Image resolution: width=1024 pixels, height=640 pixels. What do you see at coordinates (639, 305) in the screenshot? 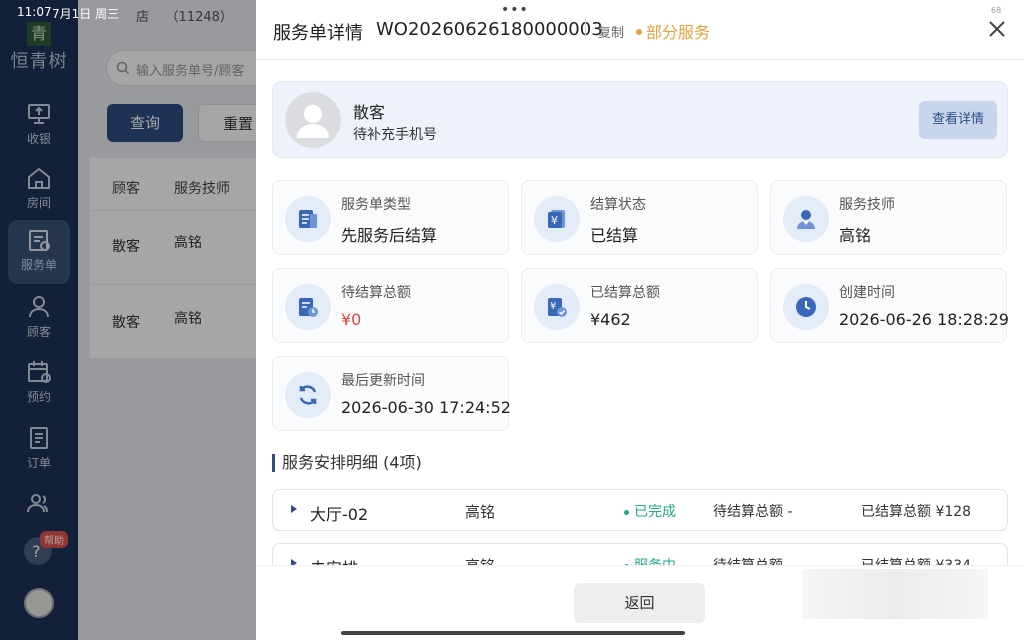
I see `info-card-settled-total: ¥ 已结算总额 ¥462` at bounding box center [639, 305].